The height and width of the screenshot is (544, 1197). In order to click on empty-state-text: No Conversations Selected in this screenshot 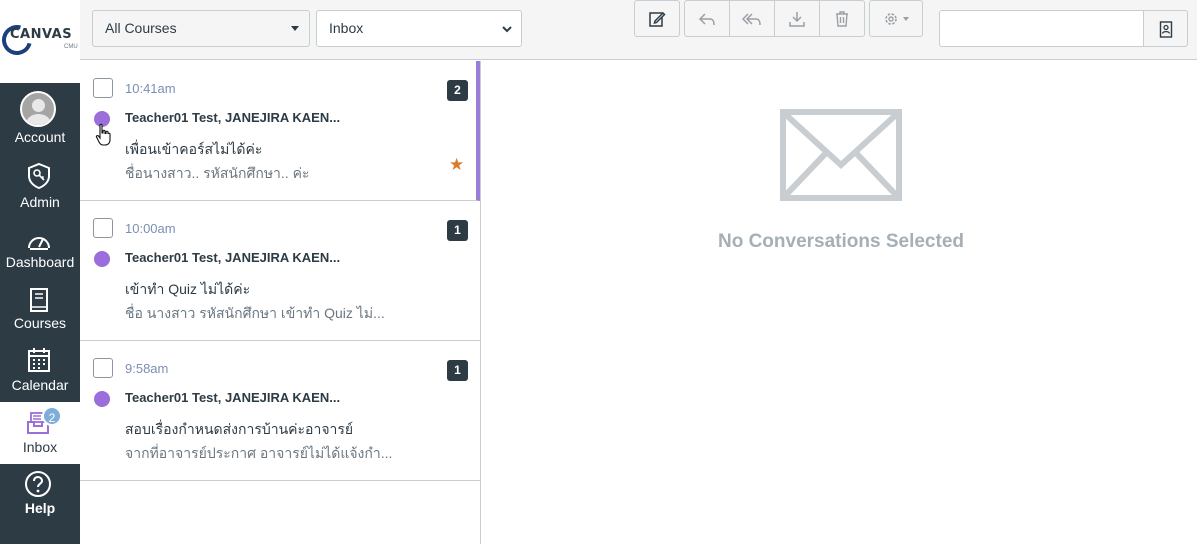, I will do `click(841, 241)`.